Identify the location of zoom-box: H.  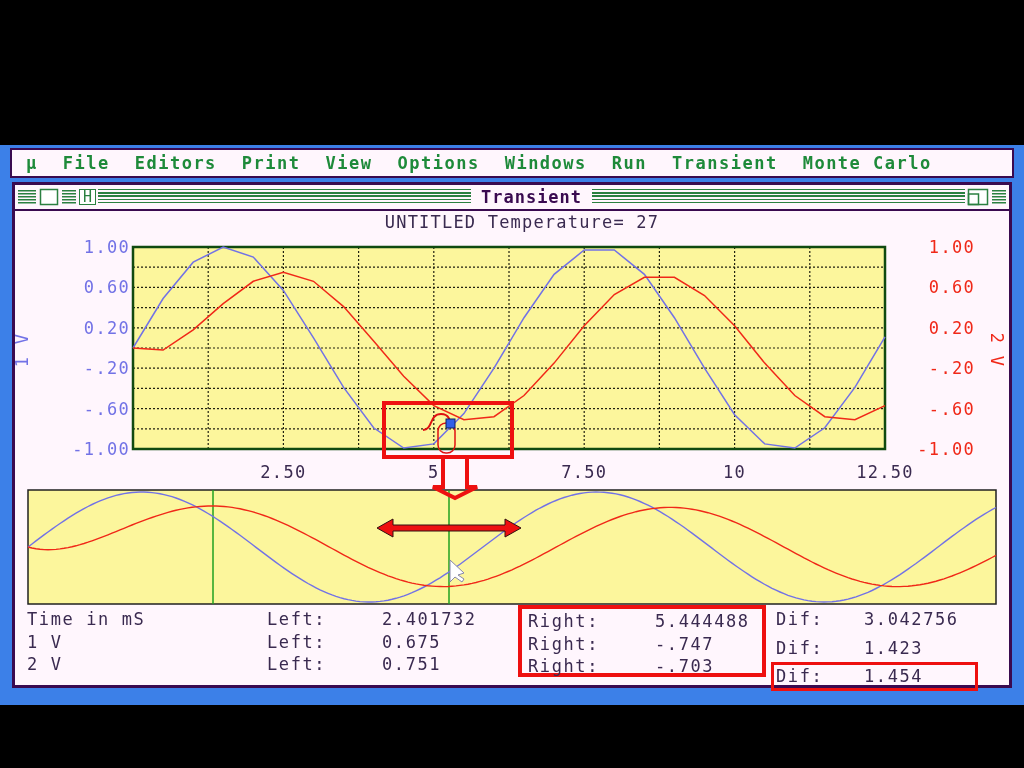
(88, 197).